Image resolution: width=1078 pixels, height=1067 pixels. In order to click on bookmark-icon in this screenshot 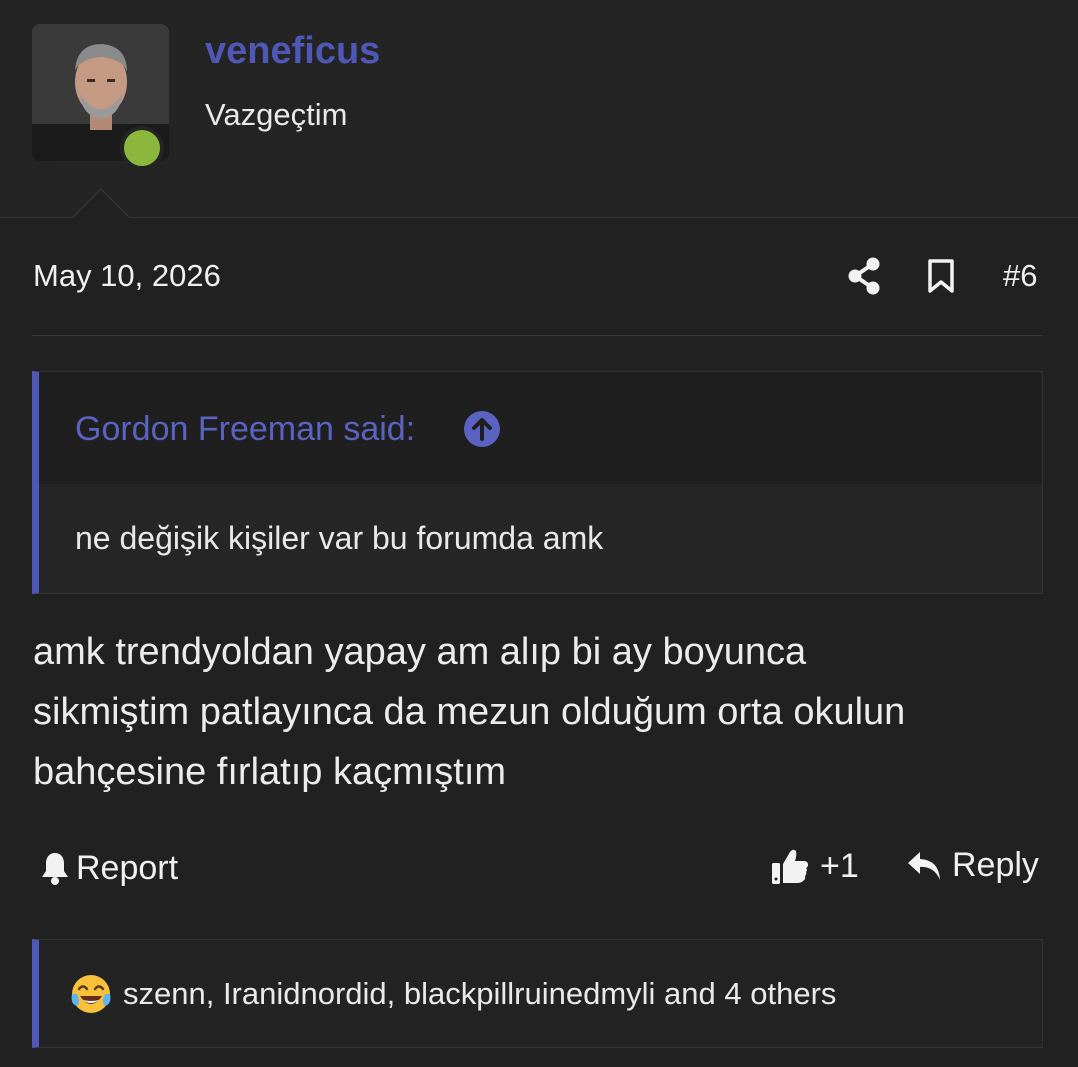, I will do `click(941, 276)`.